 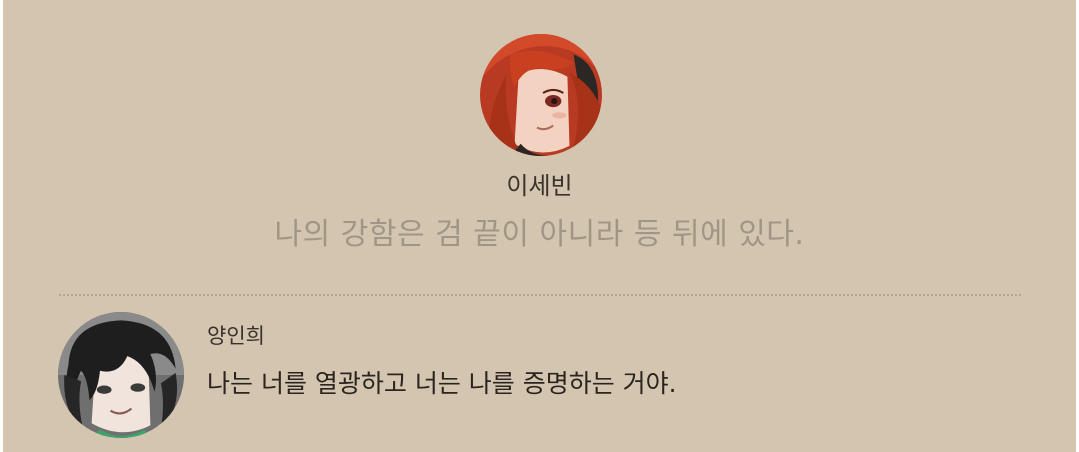 I want to click on dark-haired-character-avatar-icon, so click(x=121, y=375).